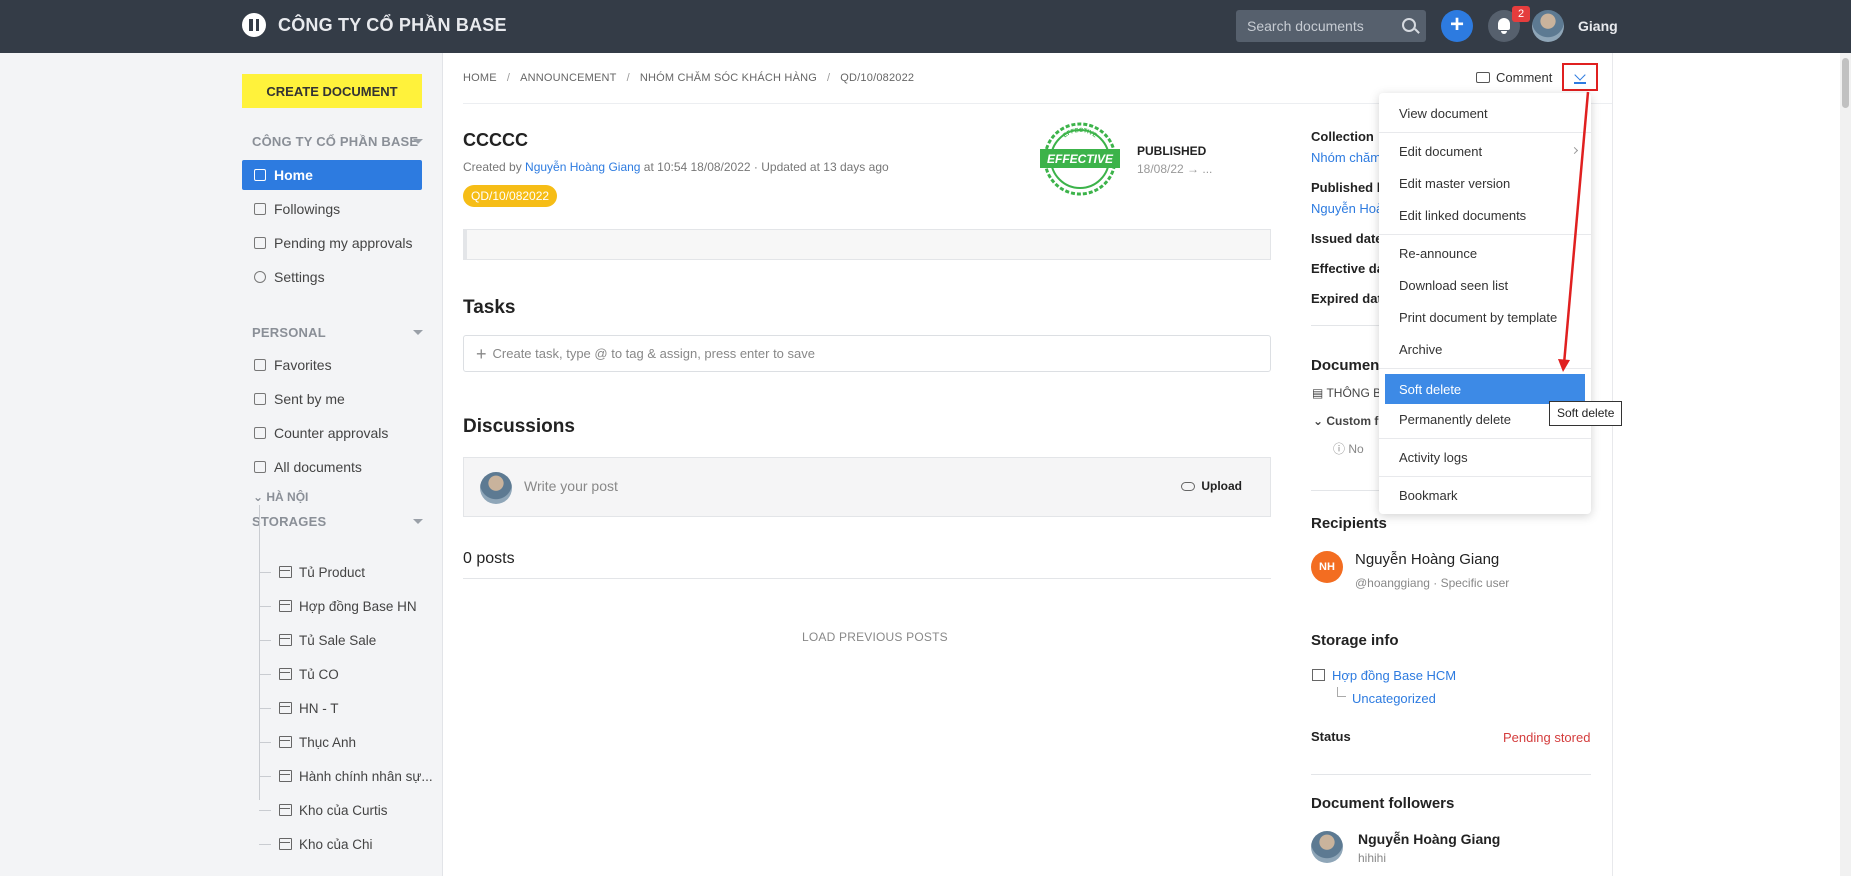 The image size is (1851, 876). Describe the element at coordinates (1521, 14) in the screenshot. I see `notification-badge: 2` at that location.